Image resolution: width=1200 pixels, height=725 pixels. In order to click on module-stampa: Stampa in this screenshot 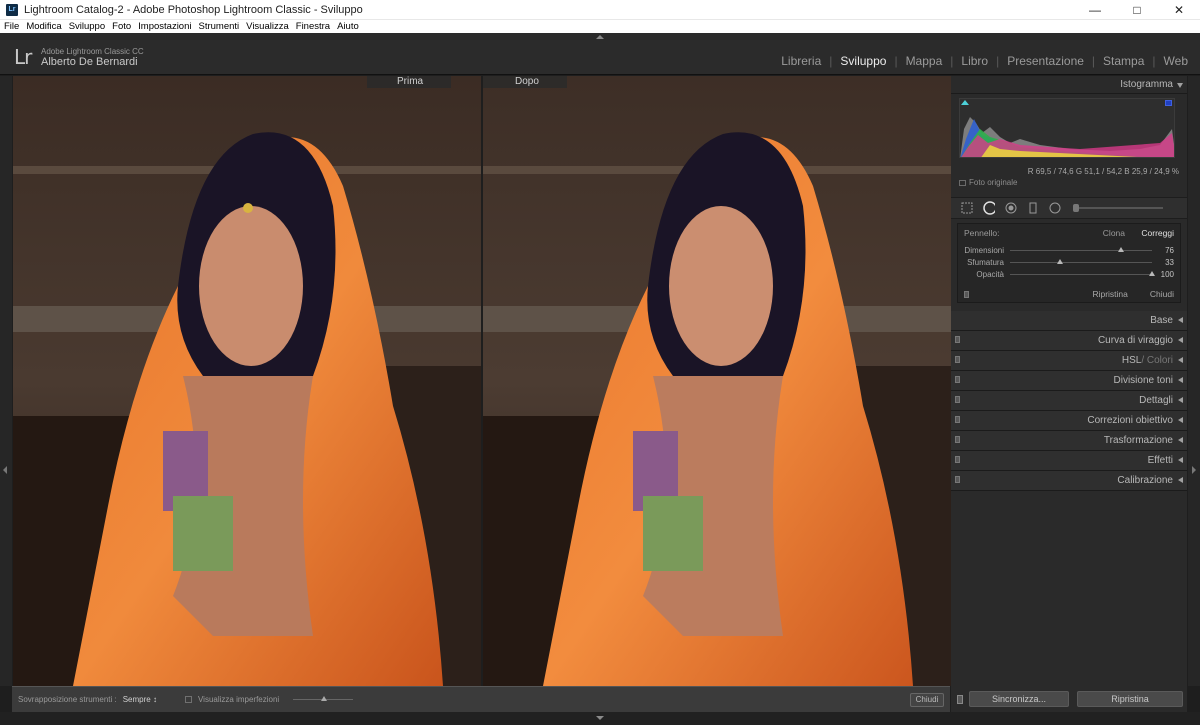, I will do `click(1123, 61)`.